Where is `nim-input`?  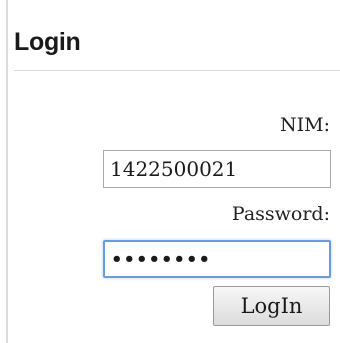
nim-input is located at coordinates (217, 169).